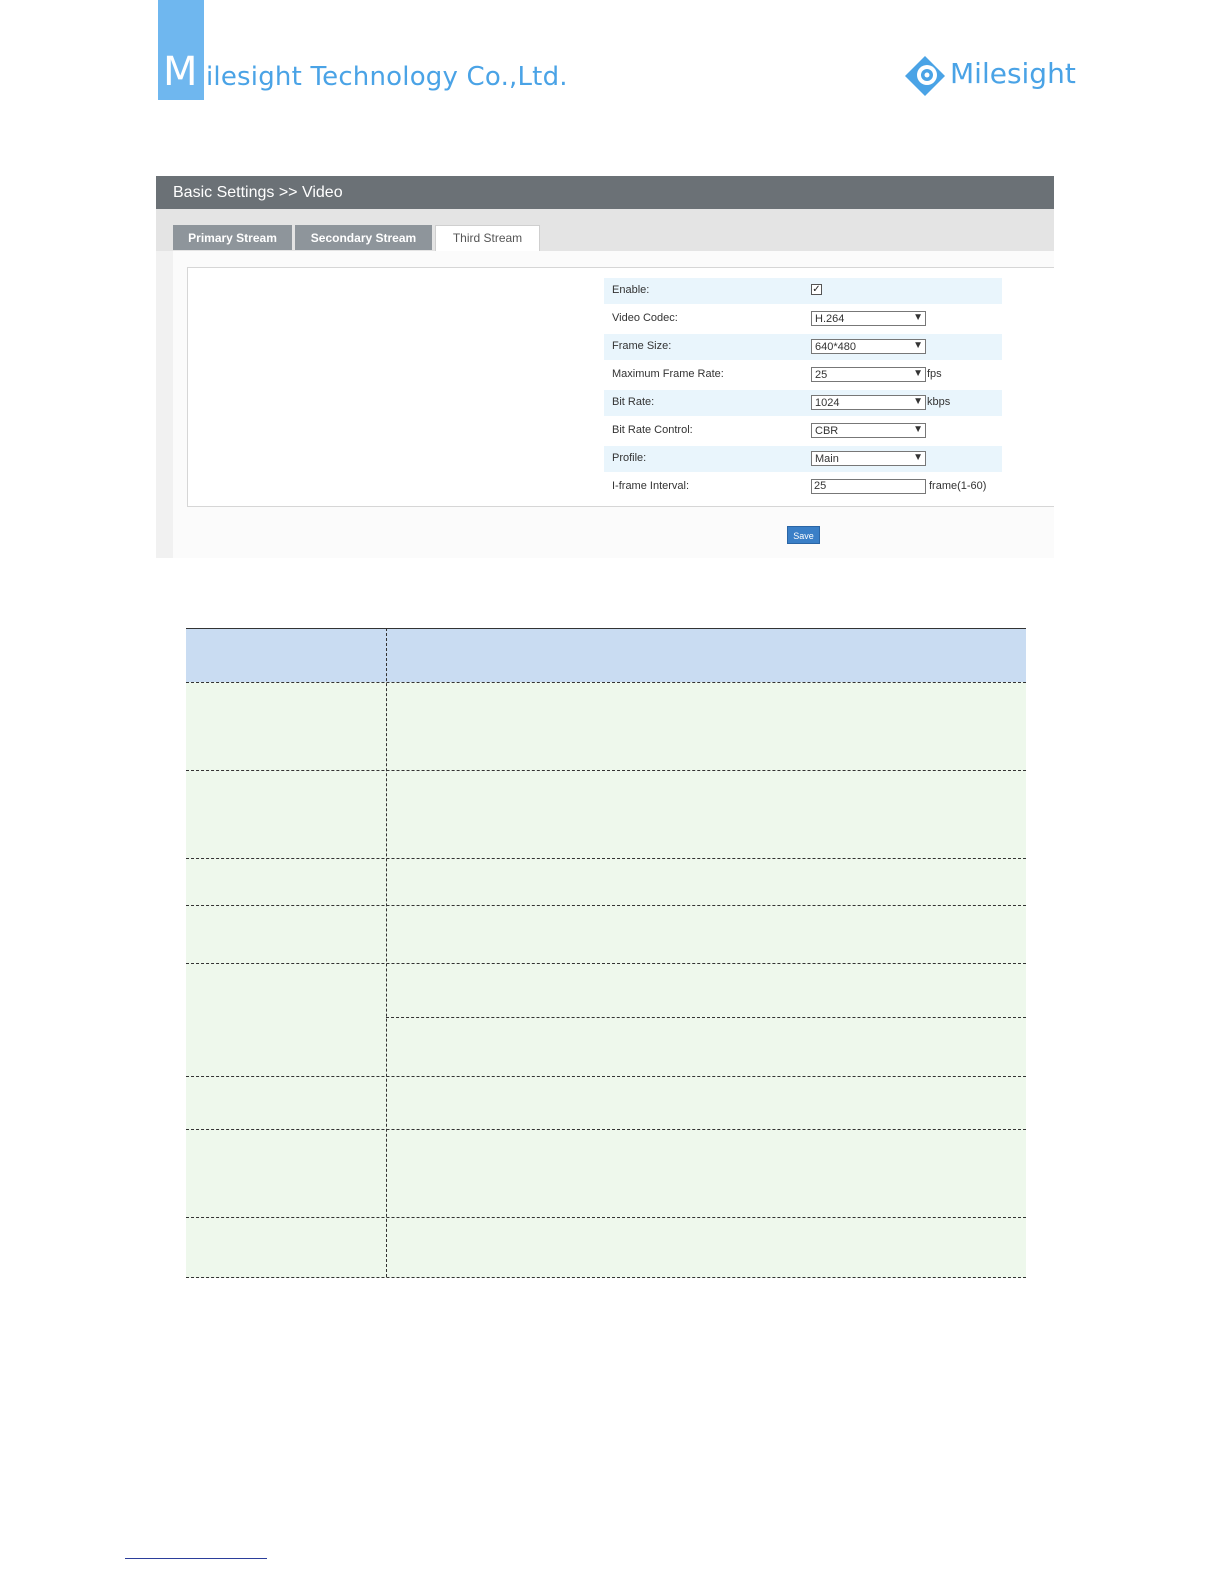 This screenshot has width=1224, height=1584. What do you see at coordinates (605, 192) in the screenshot?
I see `breadcrumb: Basic Settings >> Video` at bounding box center [605, 192].